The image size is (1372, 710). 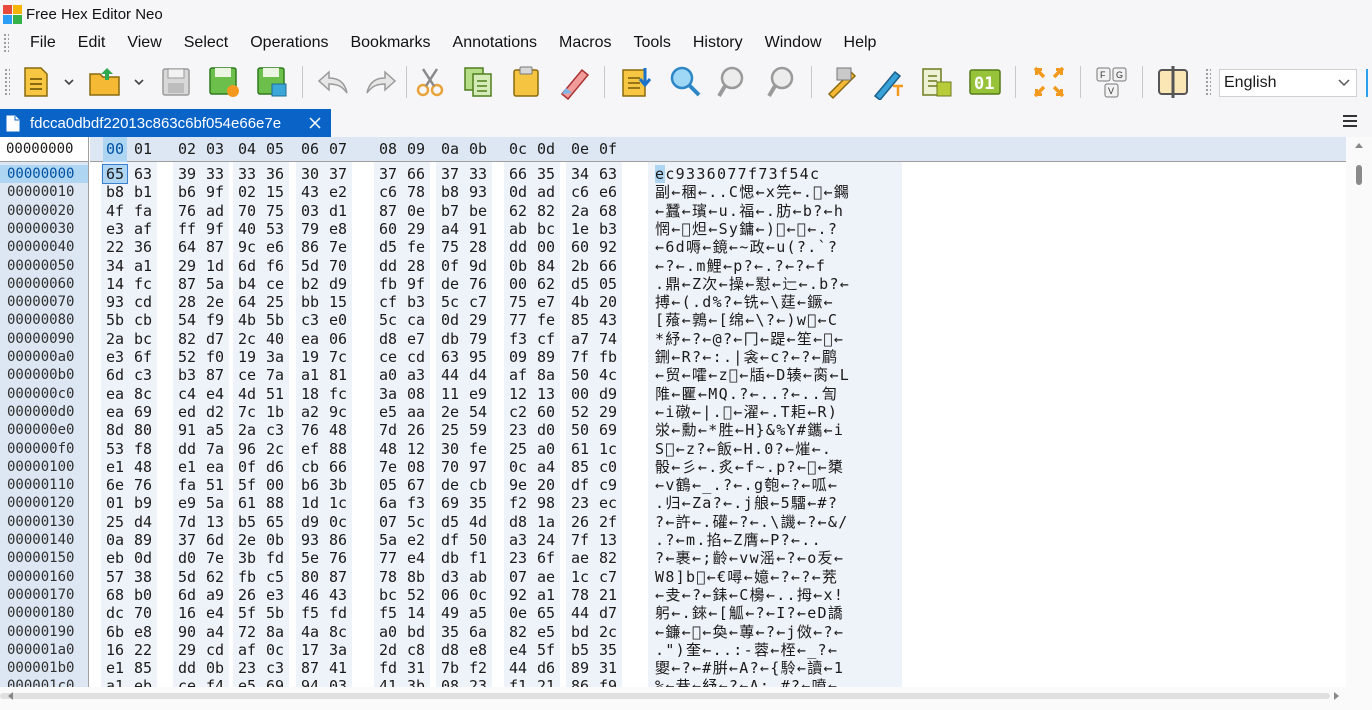 What do you see at coordinates (187, 412) in the screenshot?
I see `hex-byte: ed` at bounding box center [187, 412].